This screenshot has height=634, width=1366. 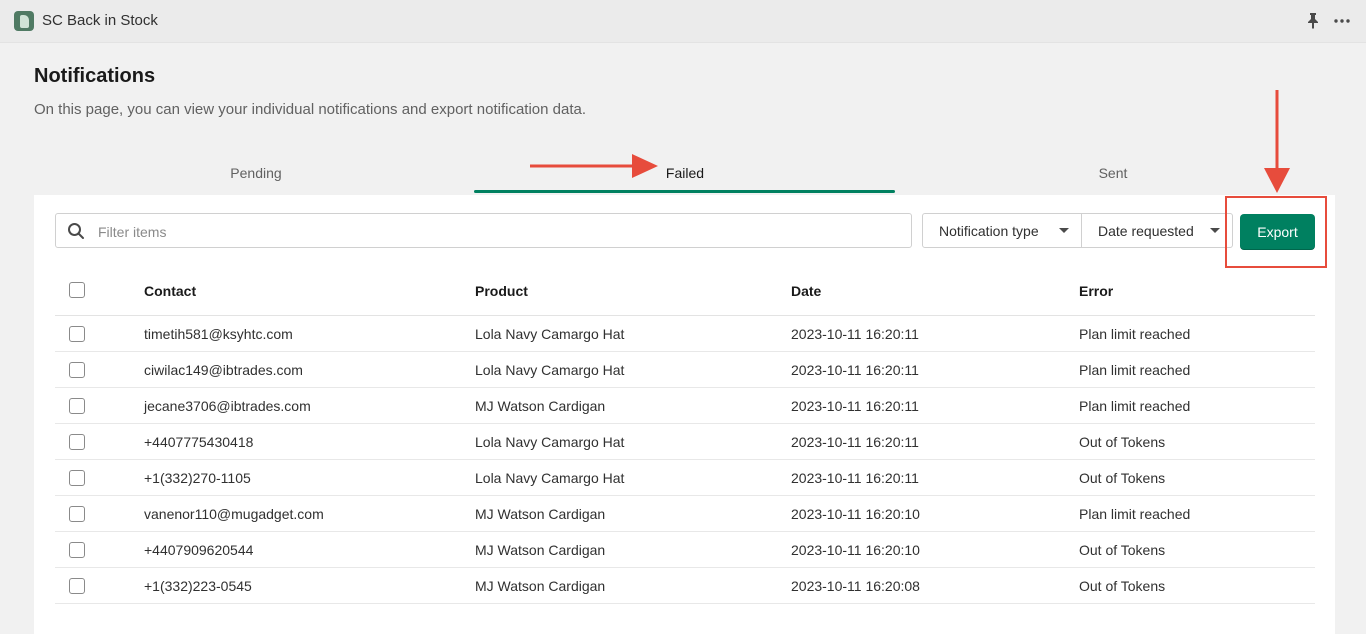 I want to click on app-logo-icon, so click(x=24, y=21).